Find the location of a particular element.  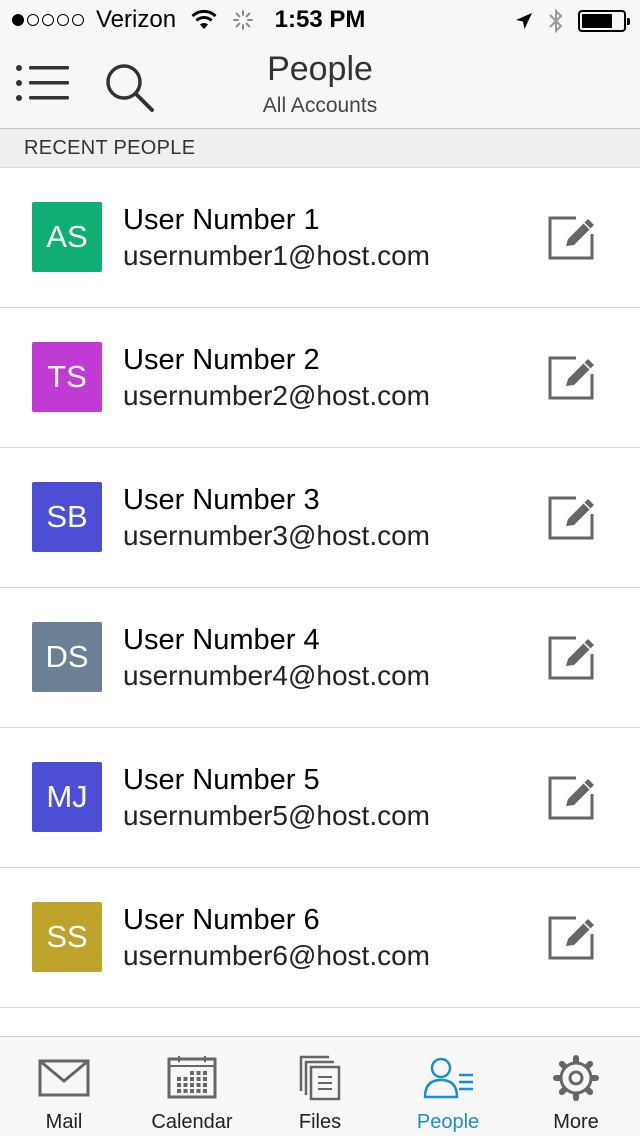

people-icon is located at coordinates (448, 1078).